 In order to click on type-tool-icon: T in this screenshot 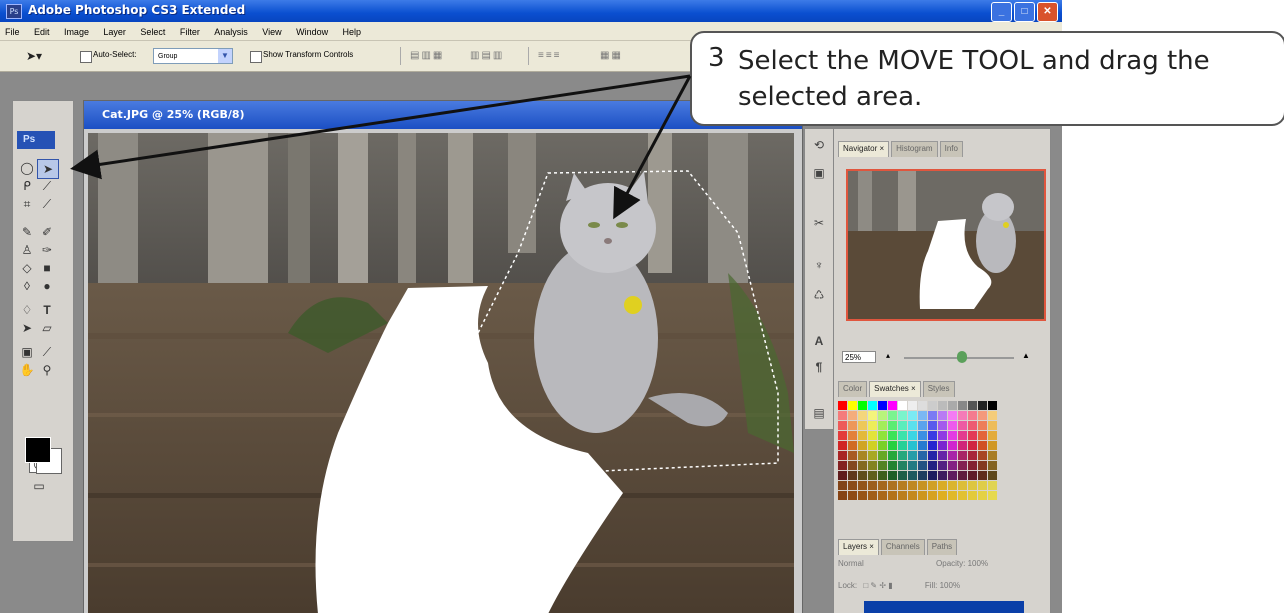, I will do `click(47, 310)`.